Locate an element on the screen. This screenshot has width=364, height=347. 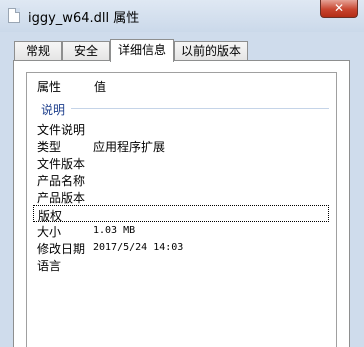
property-name: 大小 is located at coordinates (49, 232).